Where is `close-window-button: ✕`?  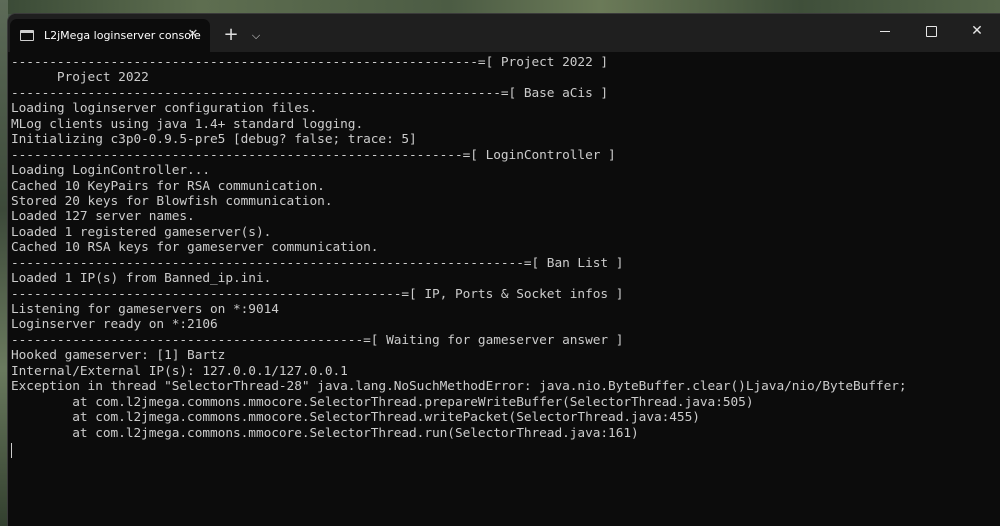 close-window-button: ✕ is located at coordinates (977, 31).